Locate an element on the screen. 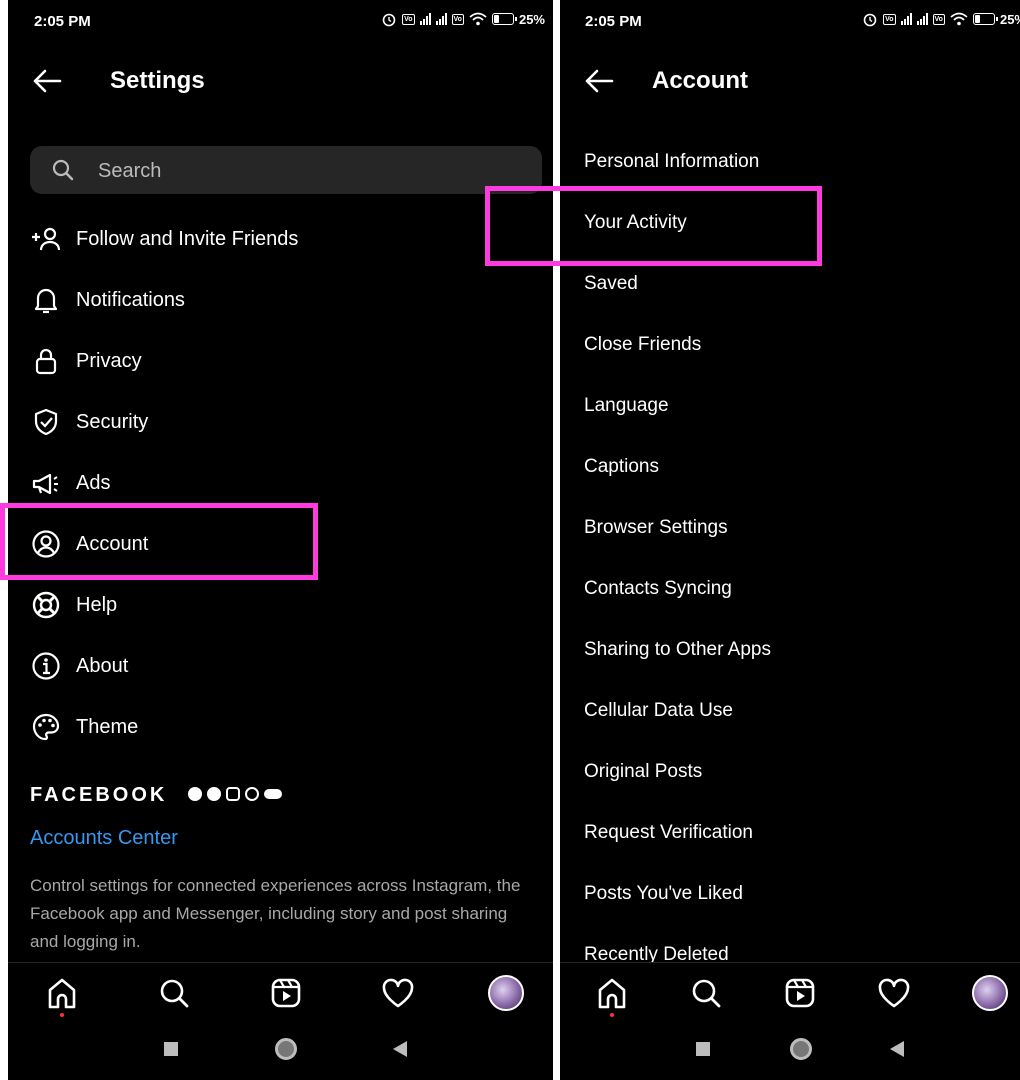  account-item-cellular-data-use: Cellular Data Use is located at coordinates (658, 711).